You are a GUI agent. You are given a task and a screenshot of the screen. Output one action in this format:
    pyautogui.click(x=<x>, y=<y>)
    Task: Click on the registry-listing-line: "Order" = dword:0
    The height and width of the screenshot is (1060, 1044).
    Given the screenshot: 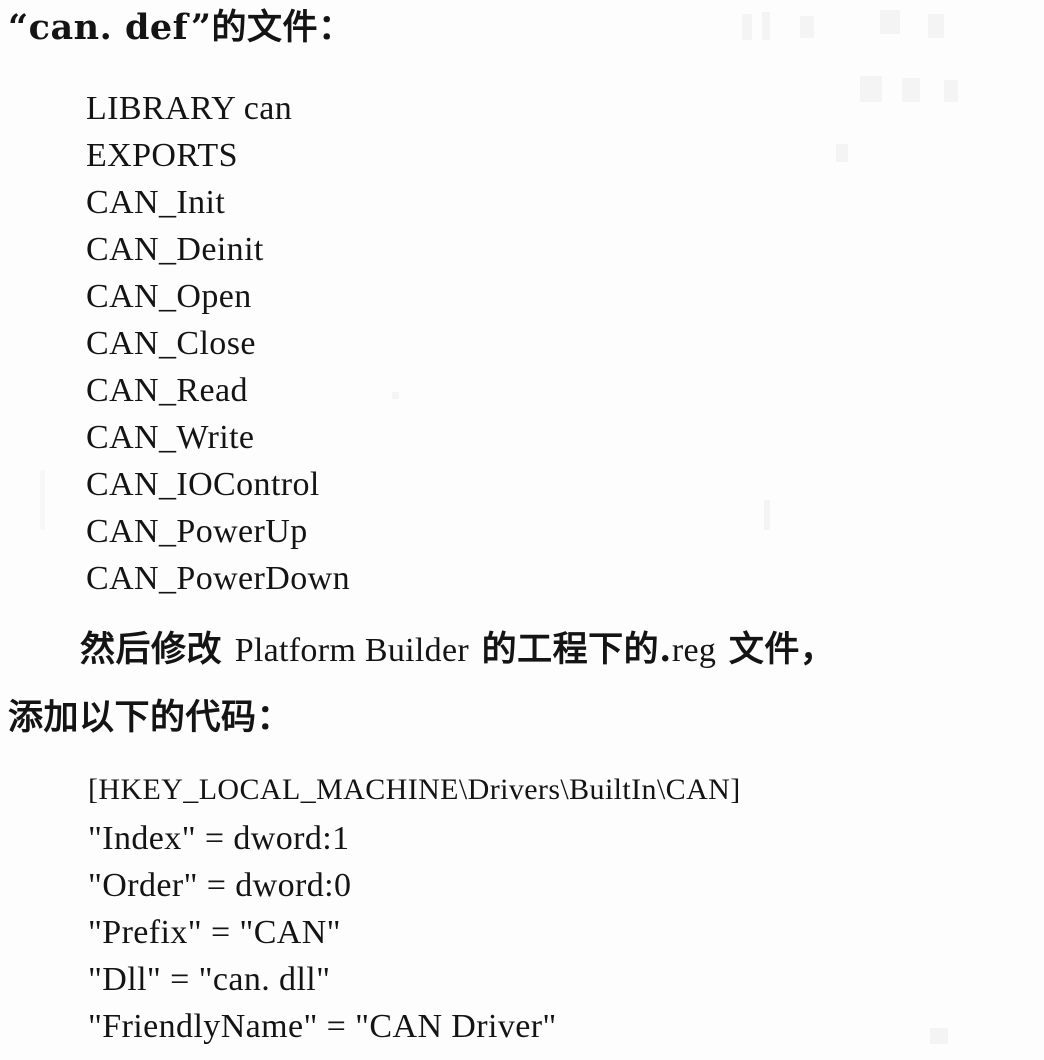 What is the action you would take?
    pyautogui.click(x=219, y=886)
    